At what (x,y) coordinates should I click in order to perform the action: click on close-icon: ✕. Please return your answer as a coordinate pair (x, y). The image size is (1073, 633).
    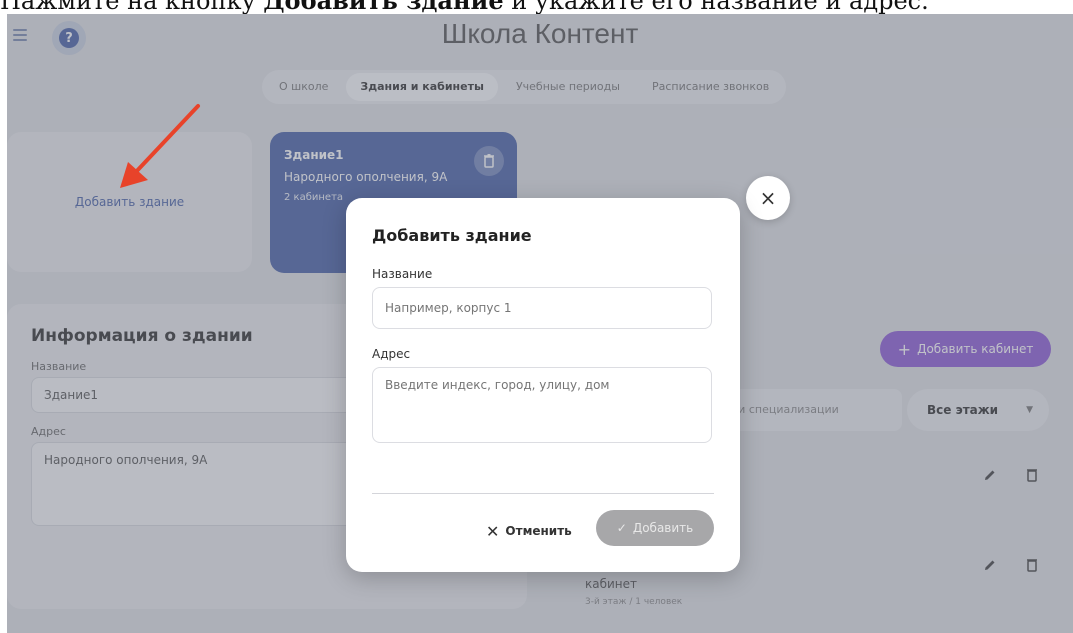
    Looking at the image, I should click on (493, 531).